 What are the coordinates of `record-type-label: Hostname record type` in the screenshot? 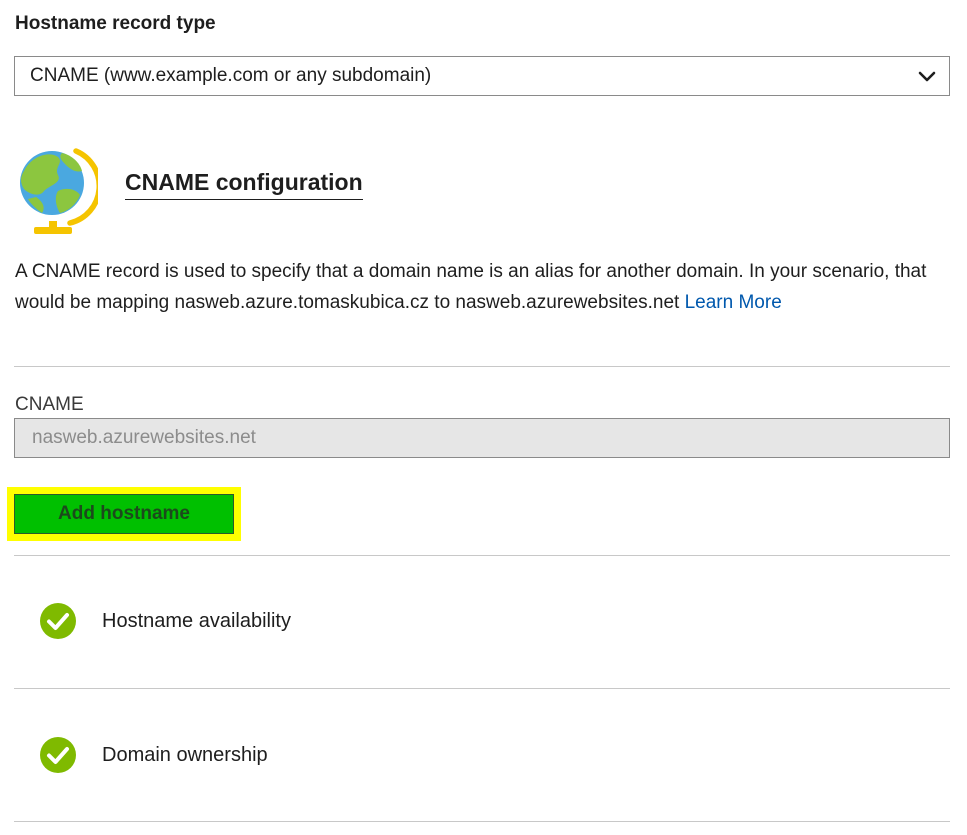 It's located at (115, 23).